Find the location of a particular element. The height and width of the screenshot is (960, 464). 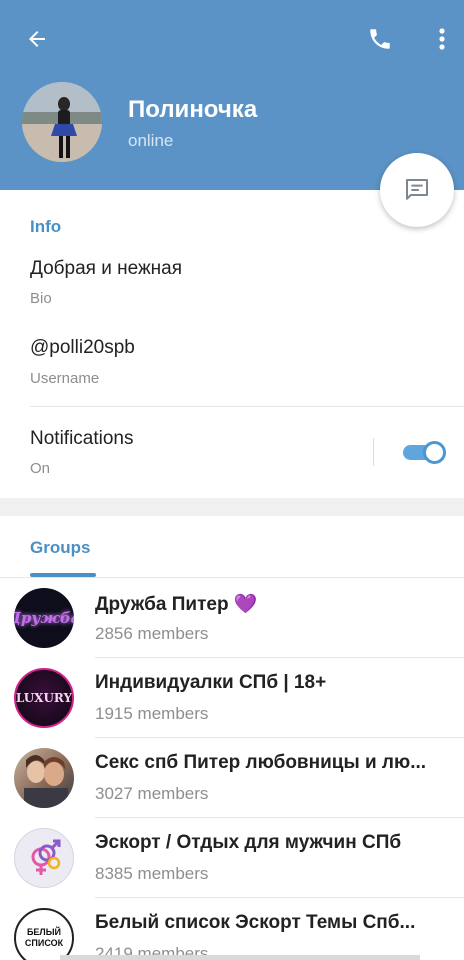

more-vertical-icon is located at coordinates (442, 39).